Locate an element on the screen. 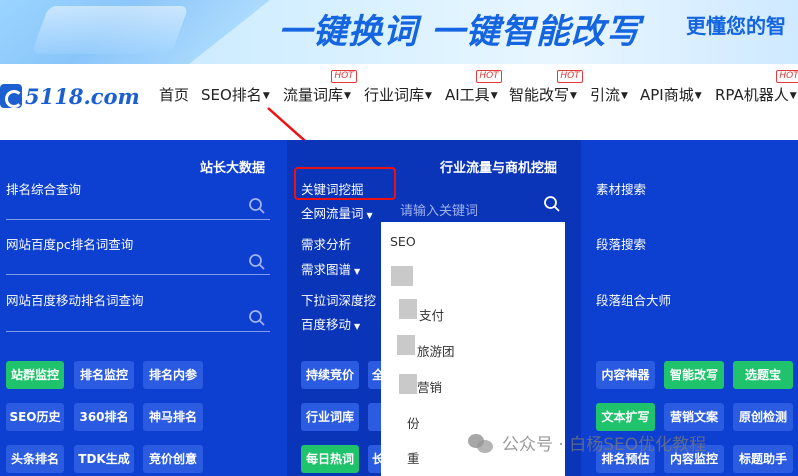  btn-marketing-copy: 营销文案 is located at coordinates (694, 417).